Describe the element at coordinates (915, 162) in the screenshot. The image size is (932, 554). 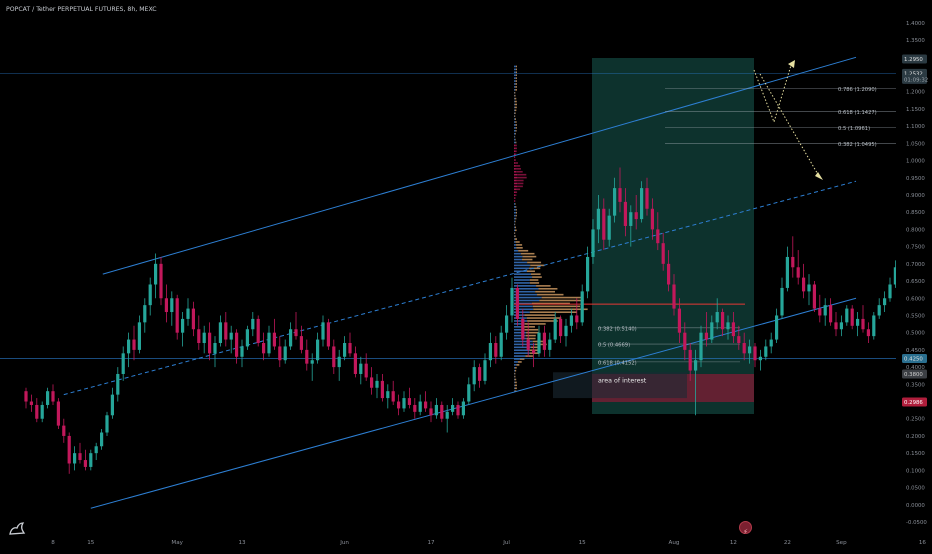
I see `price-tick-label: 1.0000` at that location.